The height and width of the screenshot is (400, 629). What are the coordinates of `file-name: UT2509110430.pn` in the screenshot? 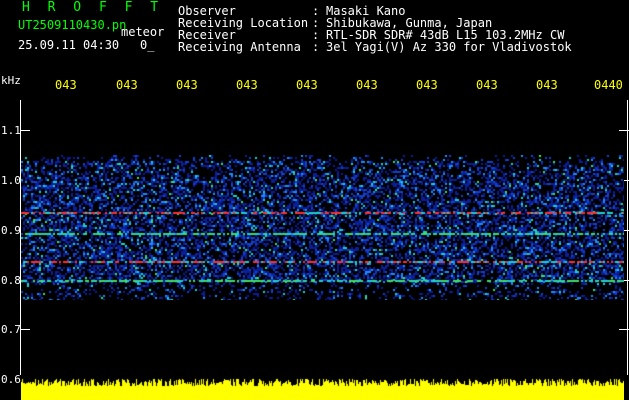 It's located at (72, 25).